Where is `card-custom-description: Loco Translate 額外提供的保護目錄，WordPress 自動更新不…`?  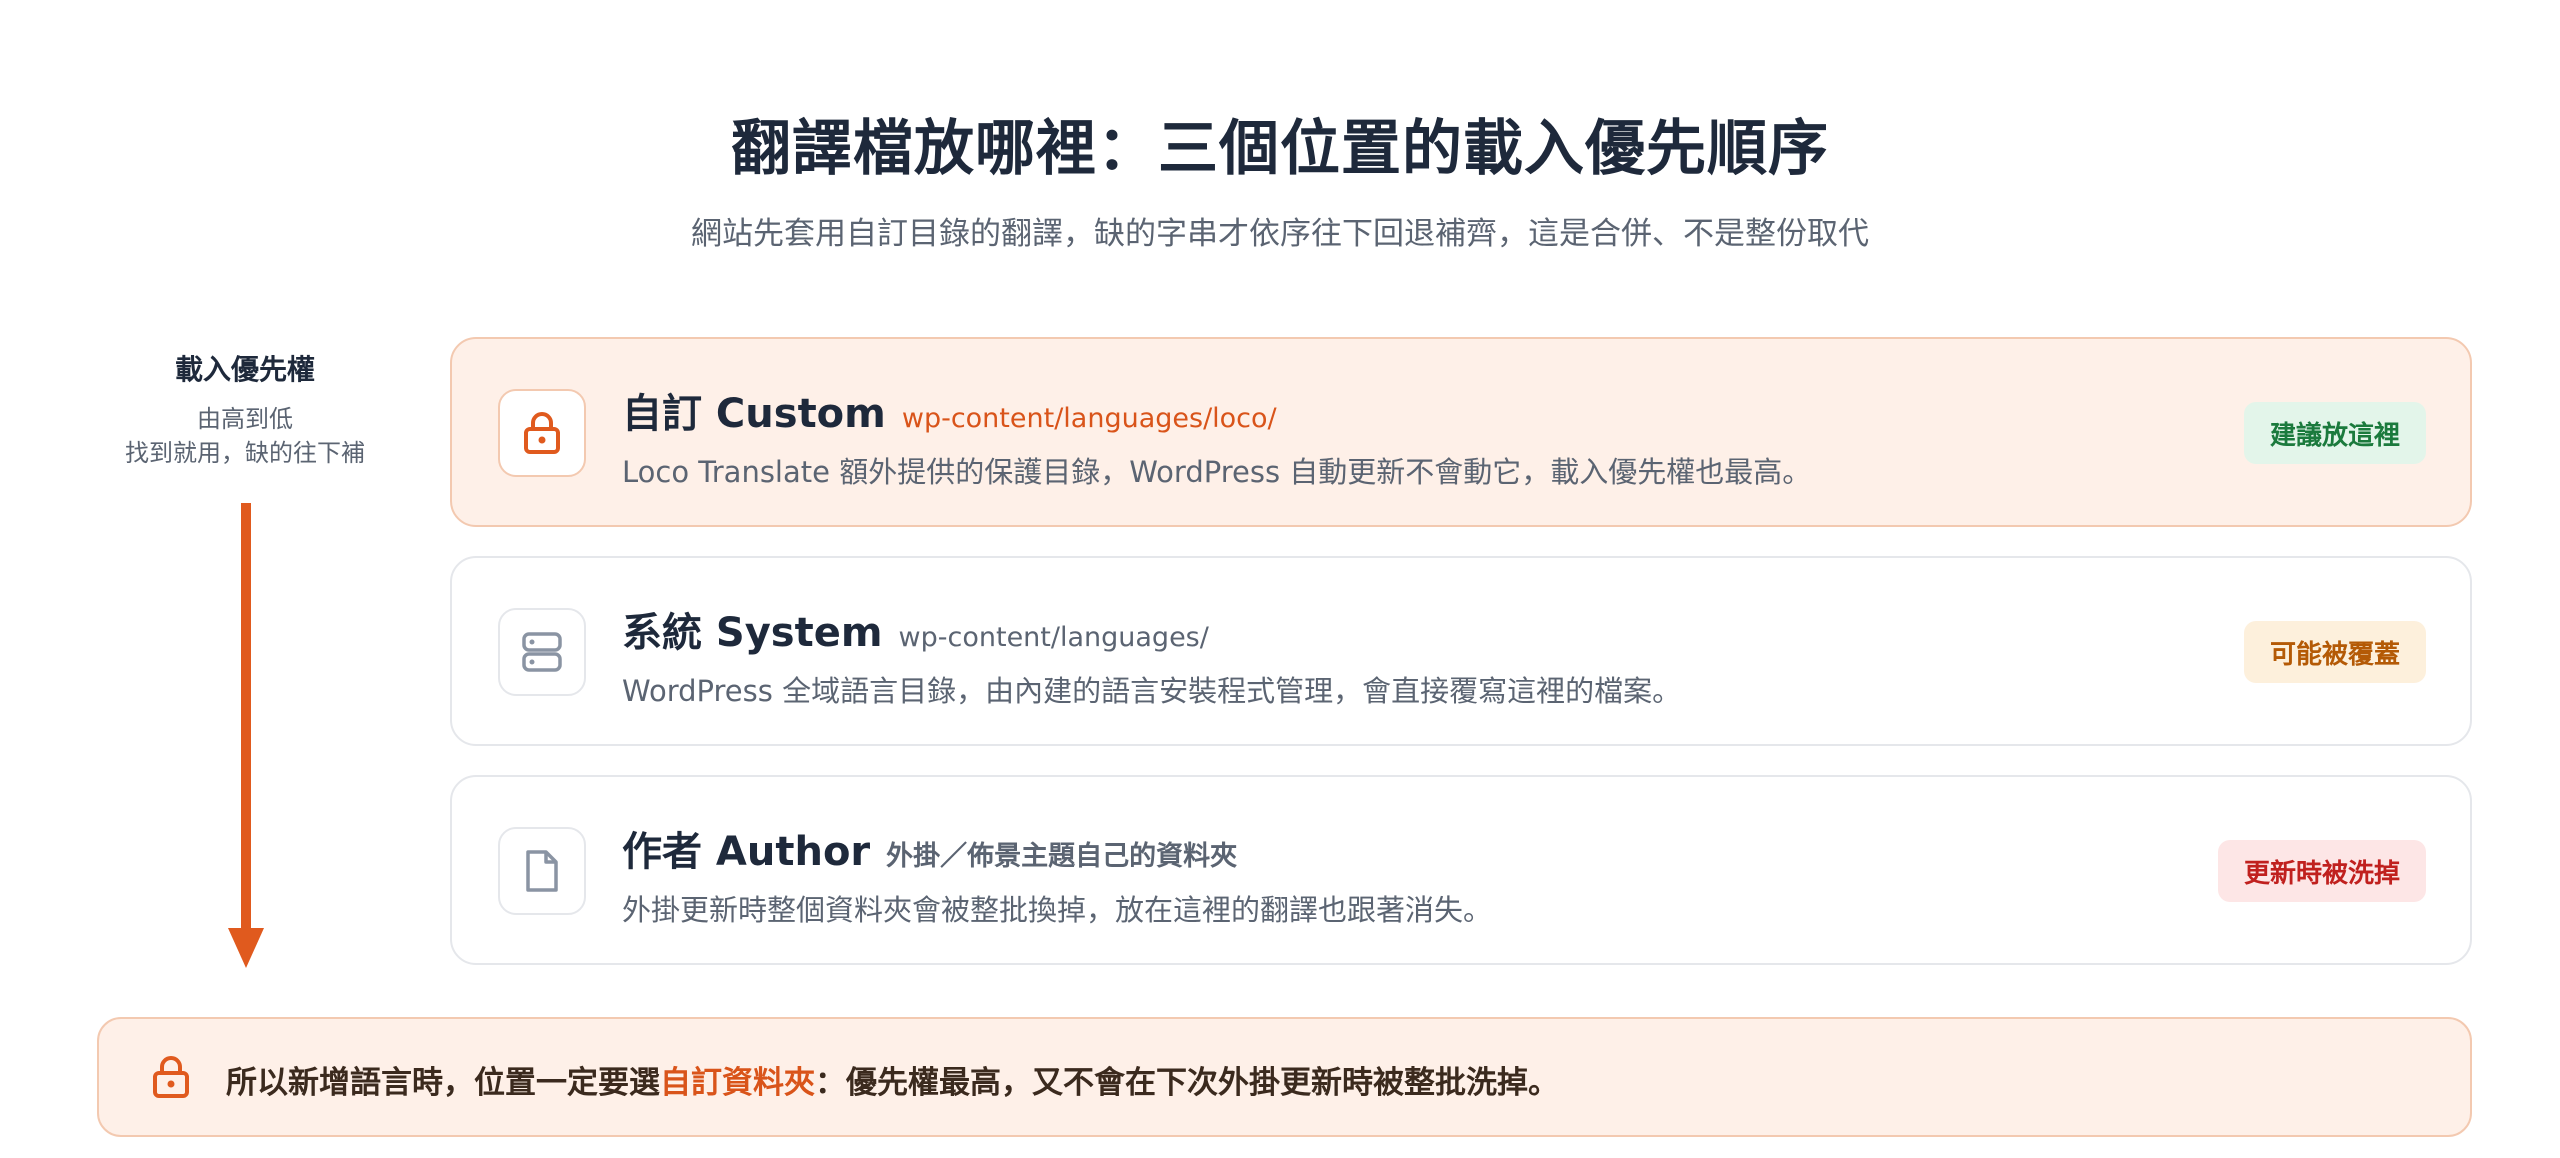
card-custom-description: Loco Translate 額外提供的保護目錄，WordPress 自動更新不… is located at coordinates (1217, 472).